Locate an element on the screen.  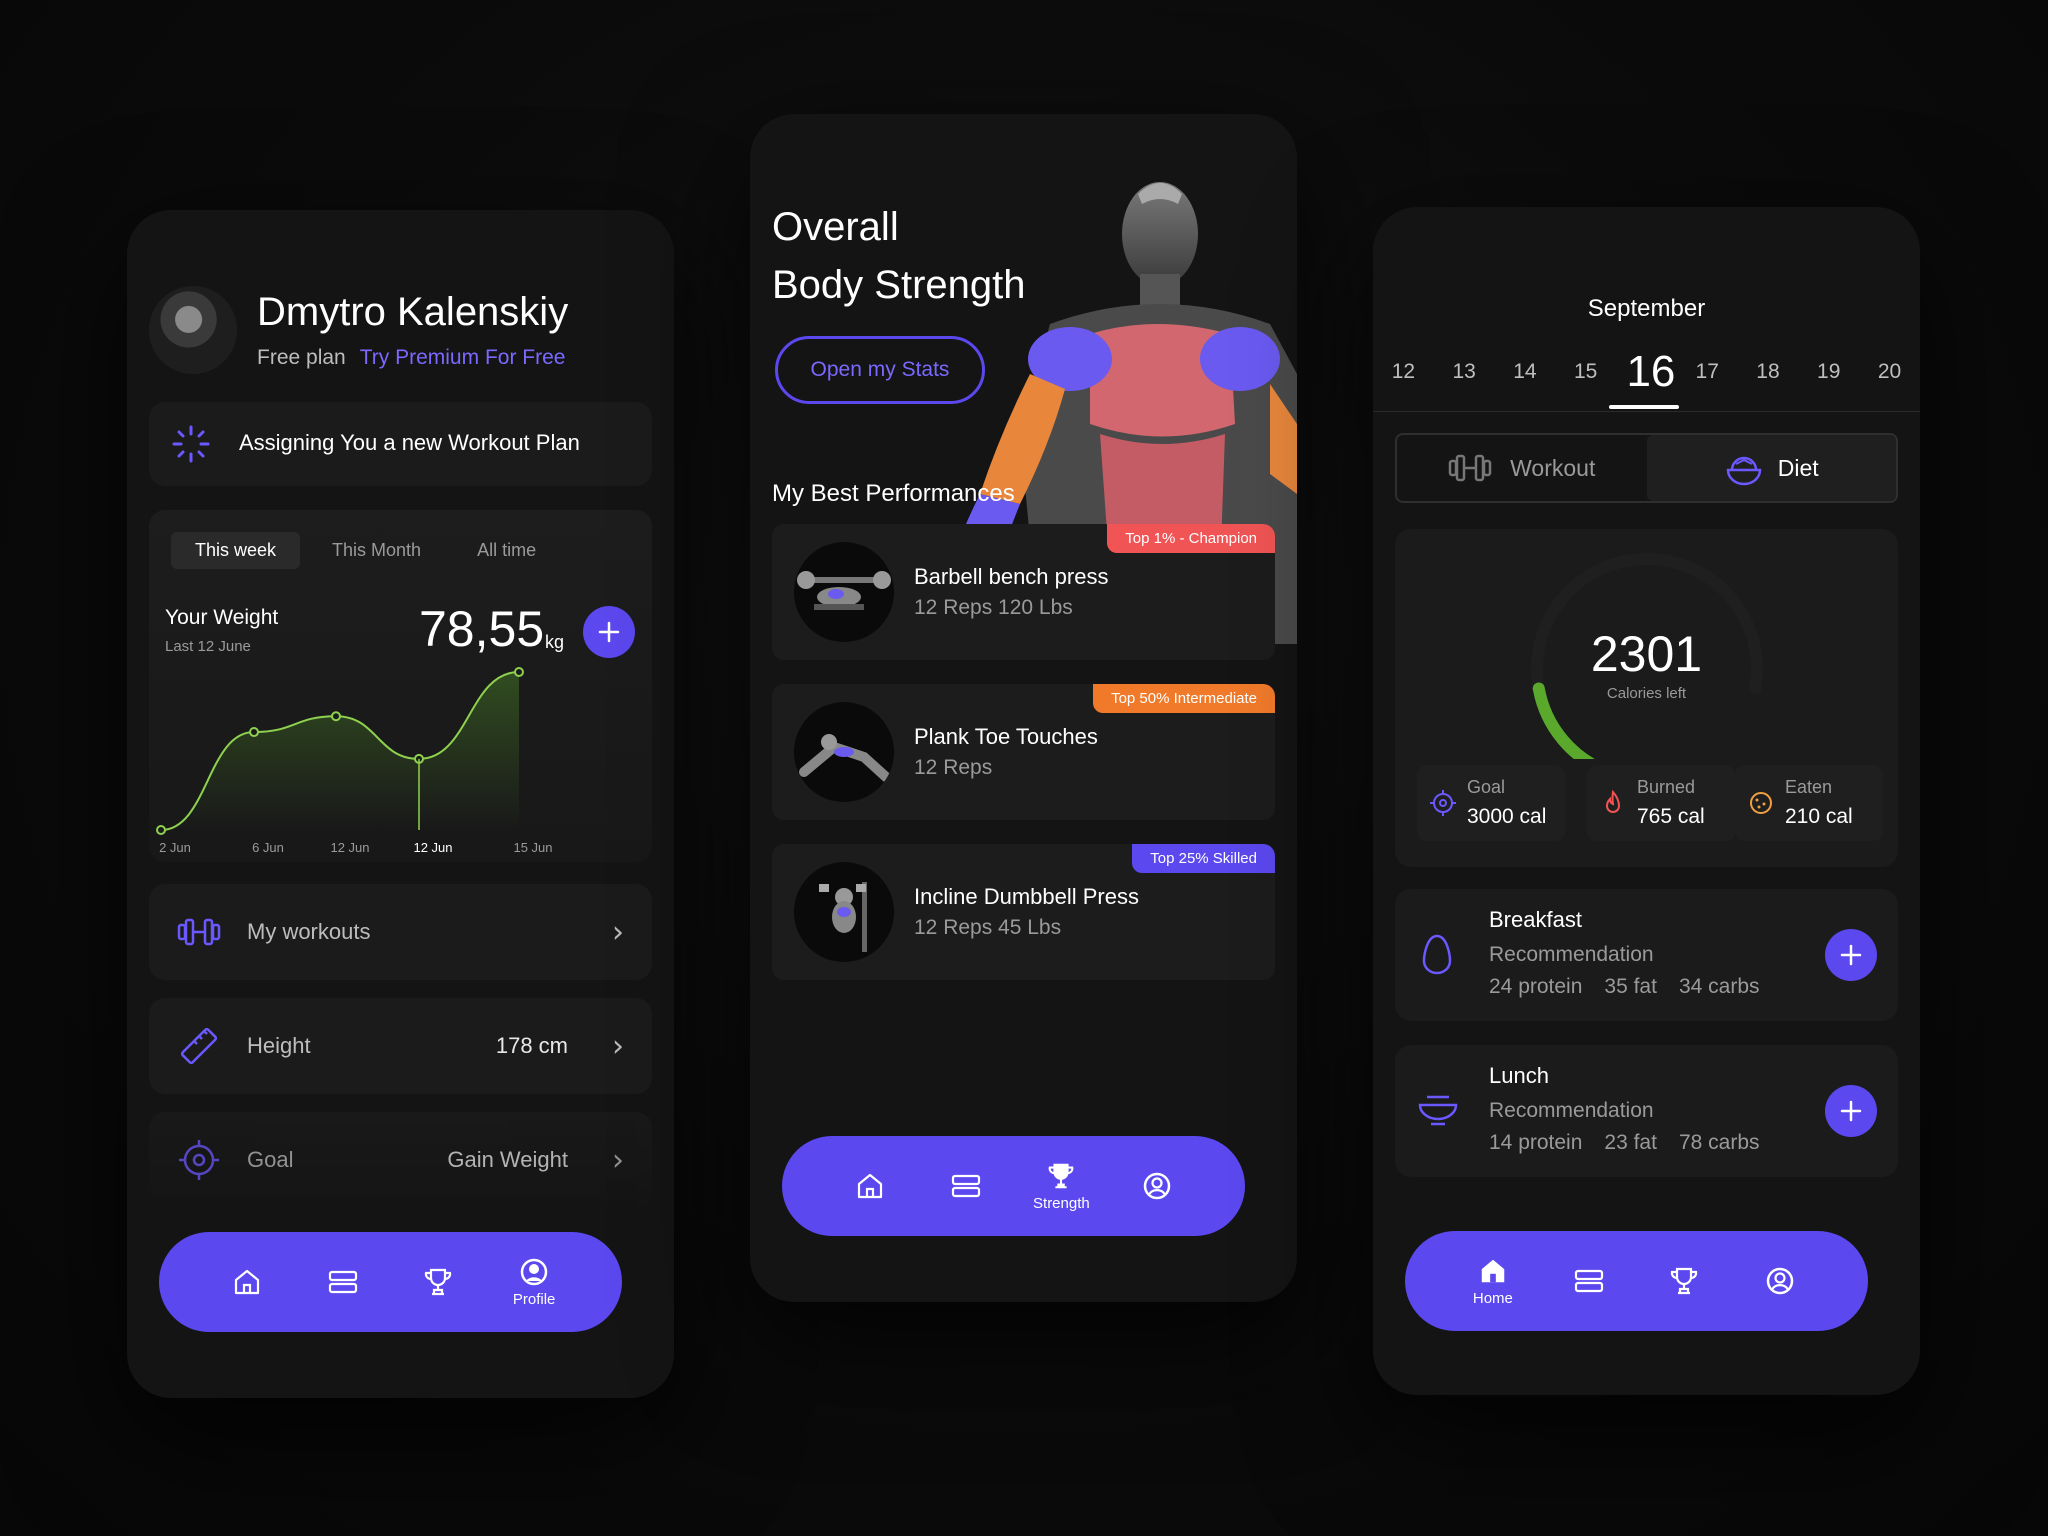
height-row: Height 178 cm › is located at coordinates (400, 1046).